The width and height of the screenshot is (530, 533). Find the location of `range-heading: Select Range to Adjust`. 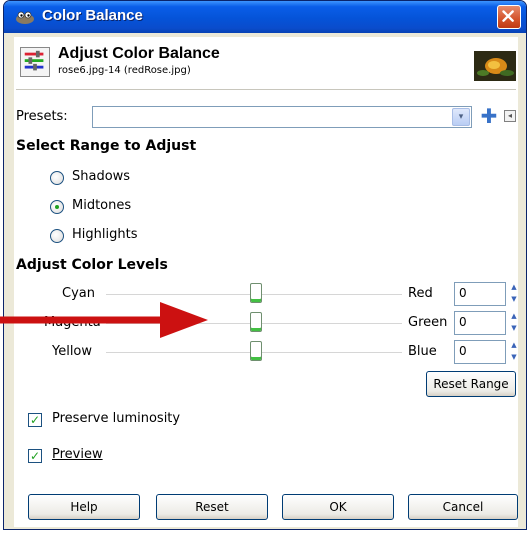

range-heading: Select Range to Adjust is located at coordinates (106, 146).